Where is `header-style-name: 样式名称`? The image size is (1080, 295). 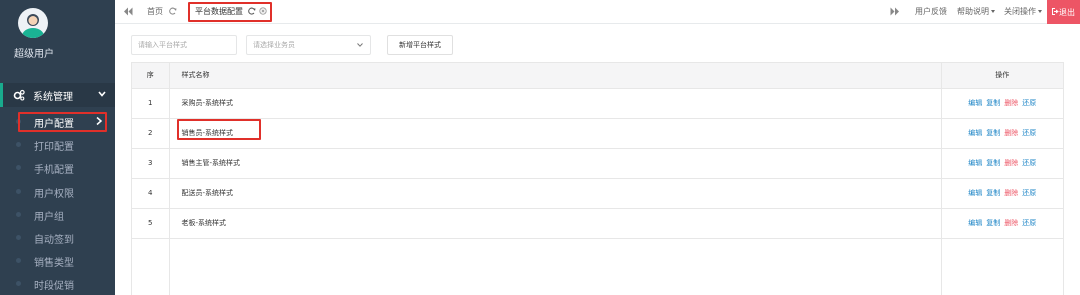 header-style-name: 样式名称 is located at coordinates (555, 76).